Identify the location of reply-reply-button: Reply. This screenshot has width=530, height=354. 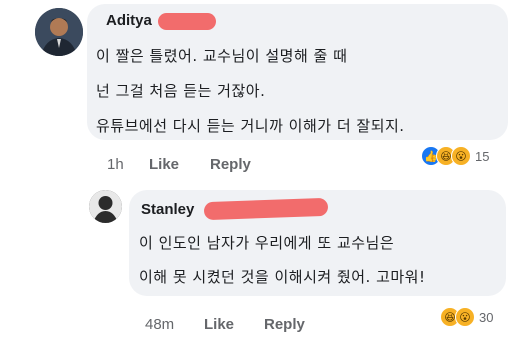
(284, 324).